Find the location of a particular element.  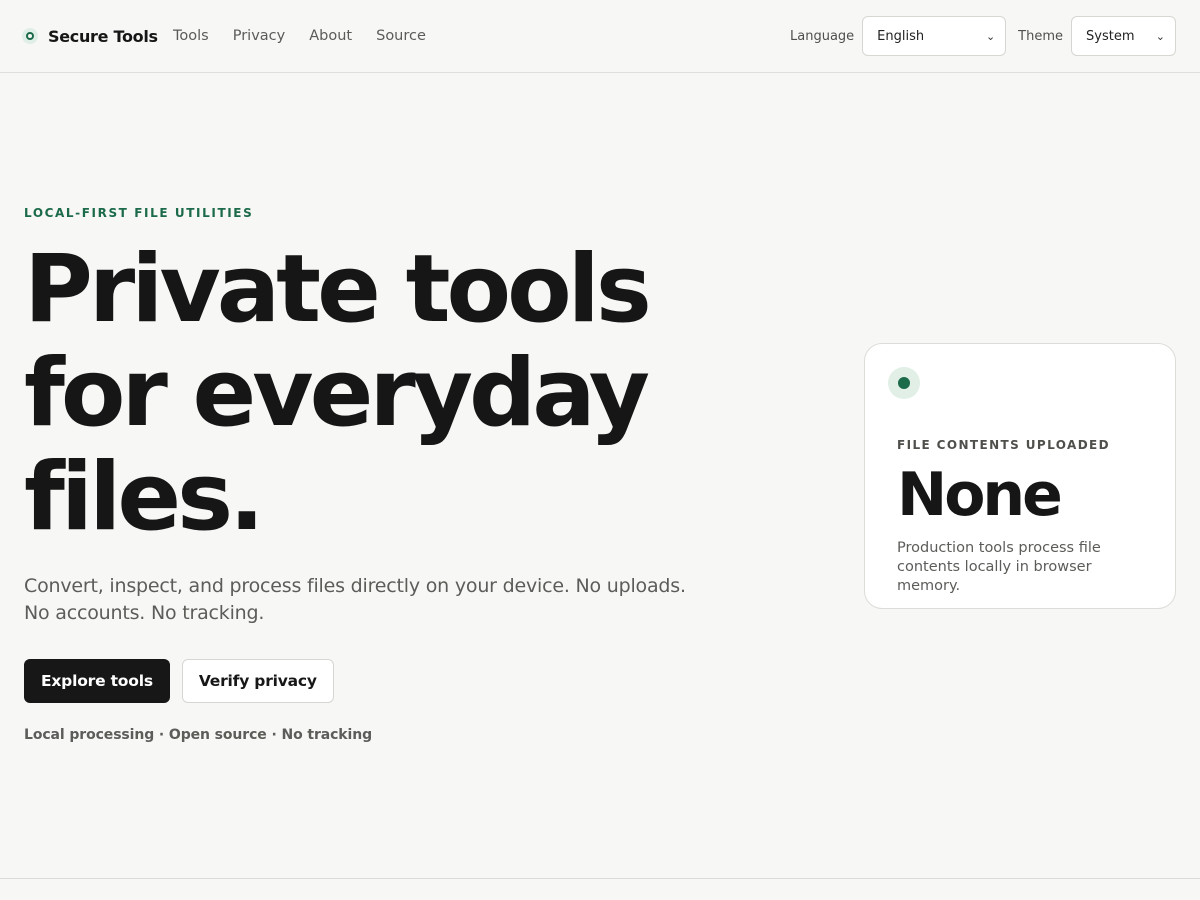

language-label: Language is located at coordinates (822, 36).